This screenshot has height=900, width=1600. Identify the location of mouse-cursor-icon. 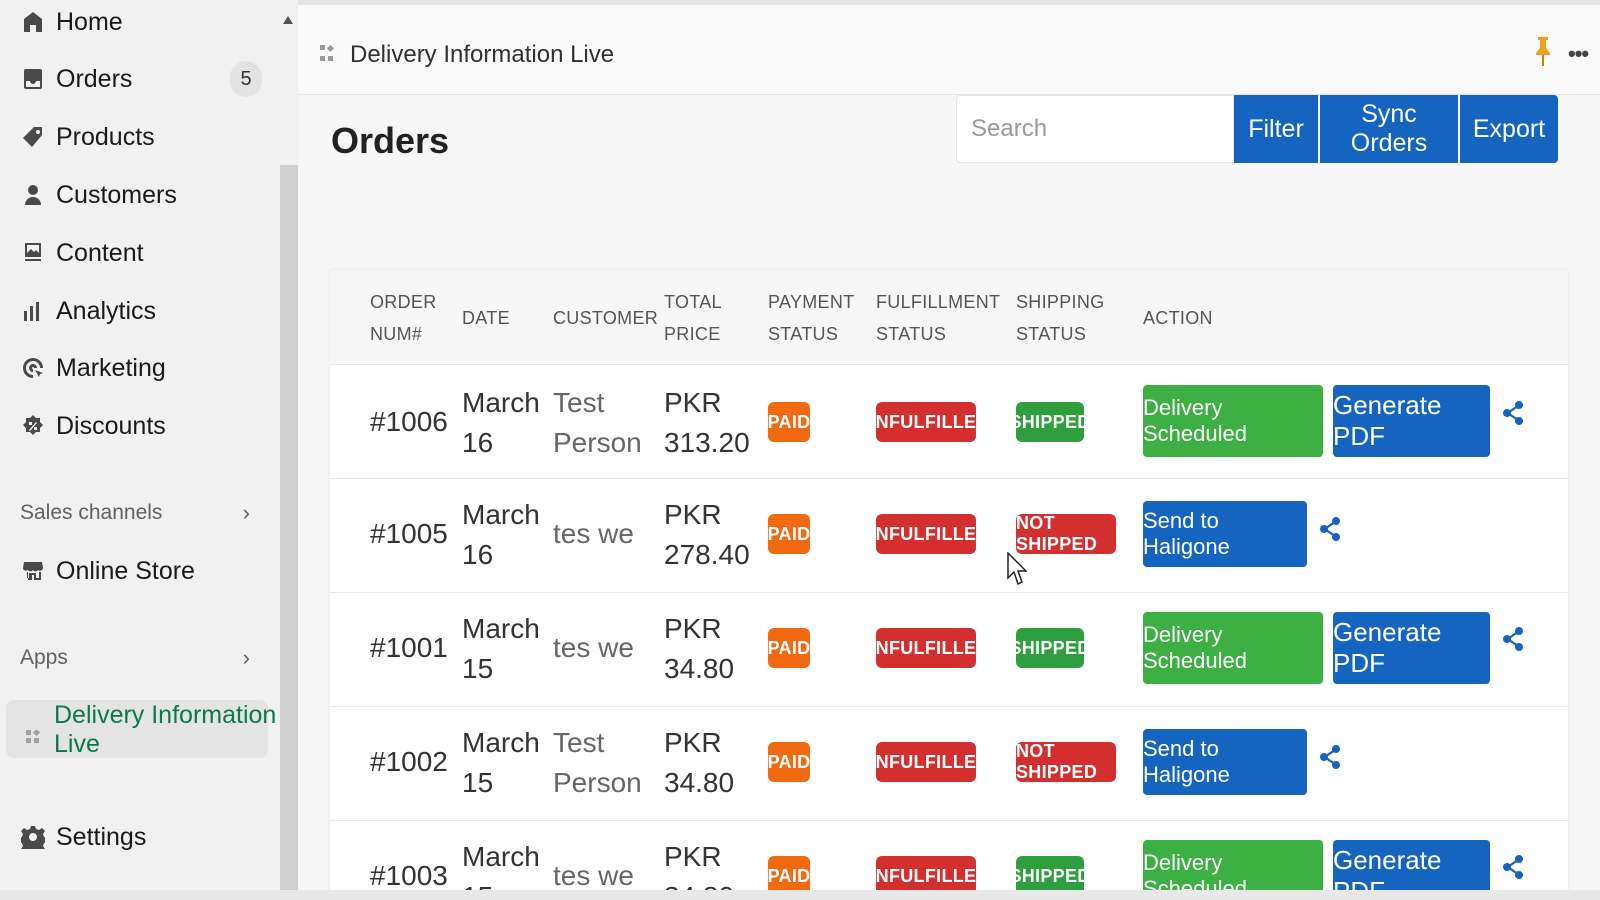
(1017, 569).